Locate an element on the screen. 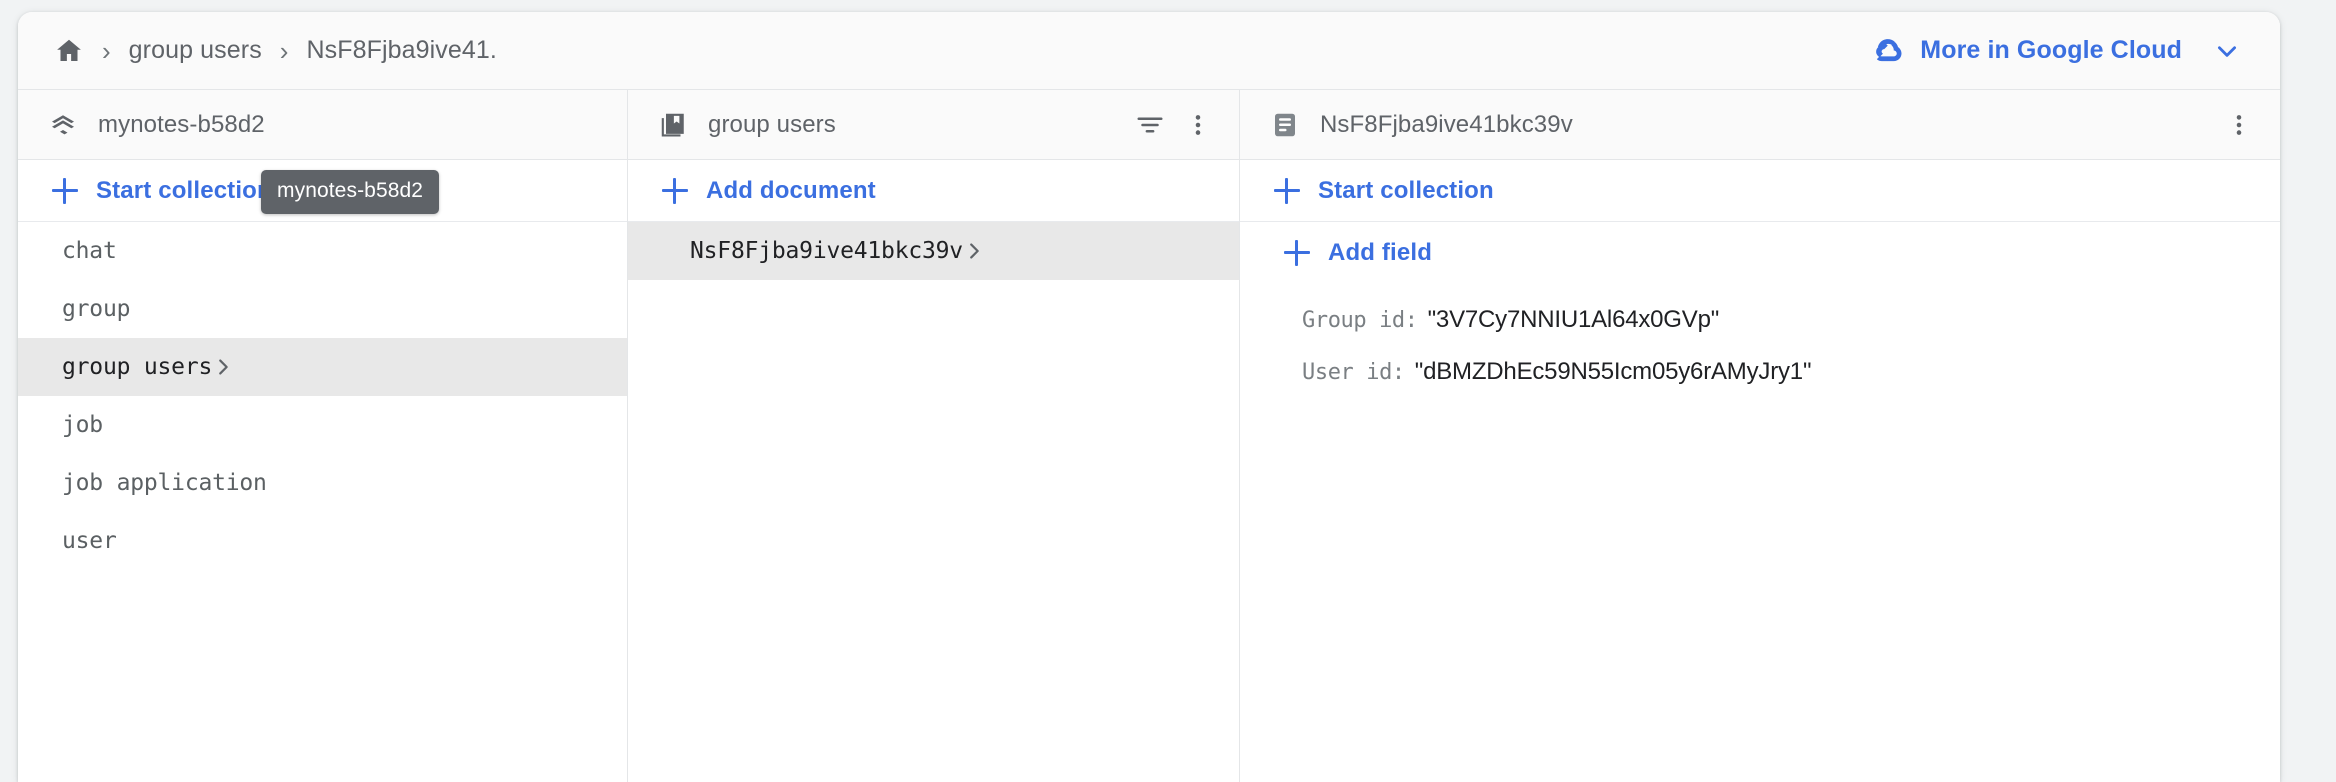 This screenshot has height=782, width=2336. collection-panel-title: group users is located at coordinates (772, 124).